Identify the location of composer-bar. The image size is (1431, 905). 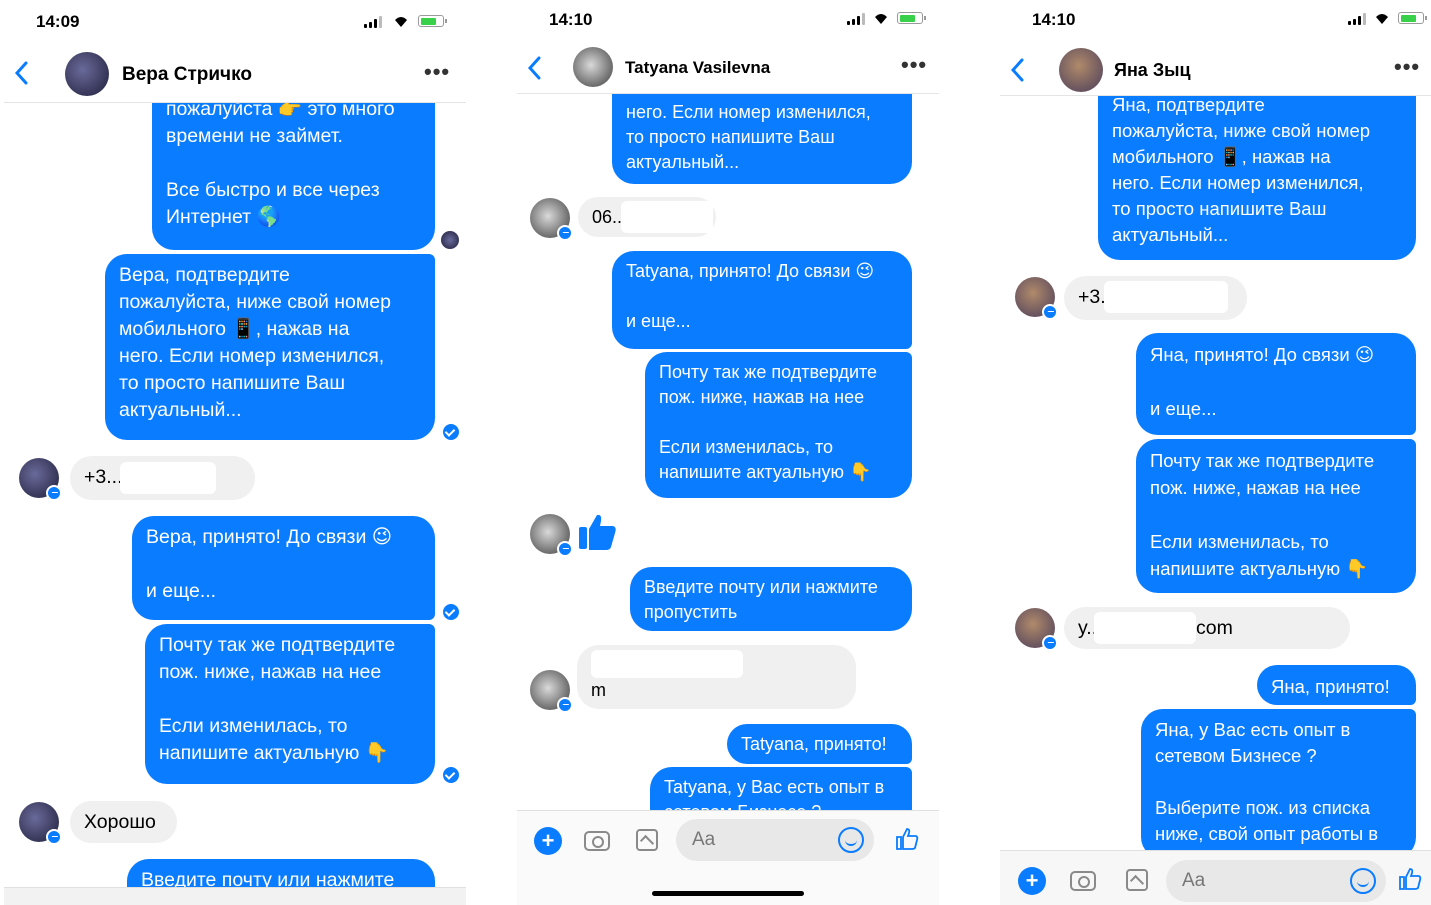
(235, 896).